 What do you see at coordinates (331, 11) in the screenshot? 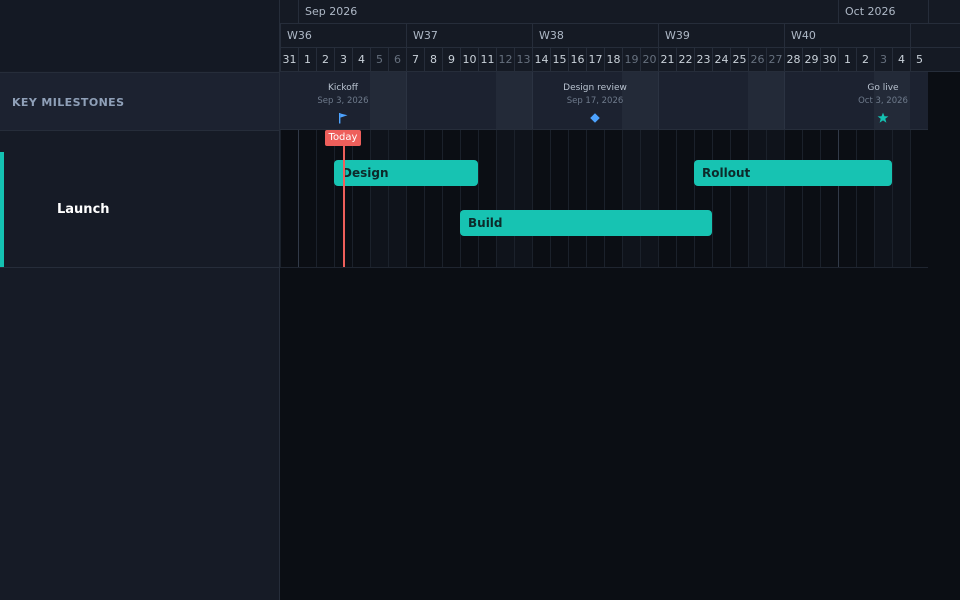
I see `month-label: Sep 2026` at bounding box center [331, 11].